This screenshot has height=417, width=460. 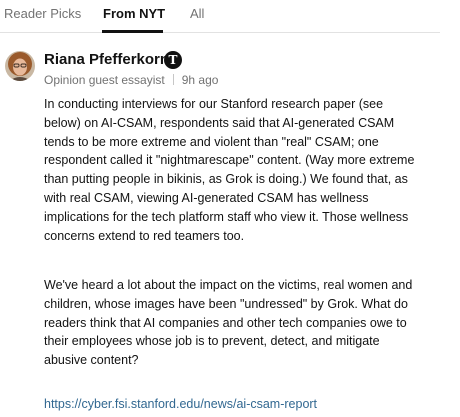 I want to click on active-tab-indicator, so click(x=132, y=31).